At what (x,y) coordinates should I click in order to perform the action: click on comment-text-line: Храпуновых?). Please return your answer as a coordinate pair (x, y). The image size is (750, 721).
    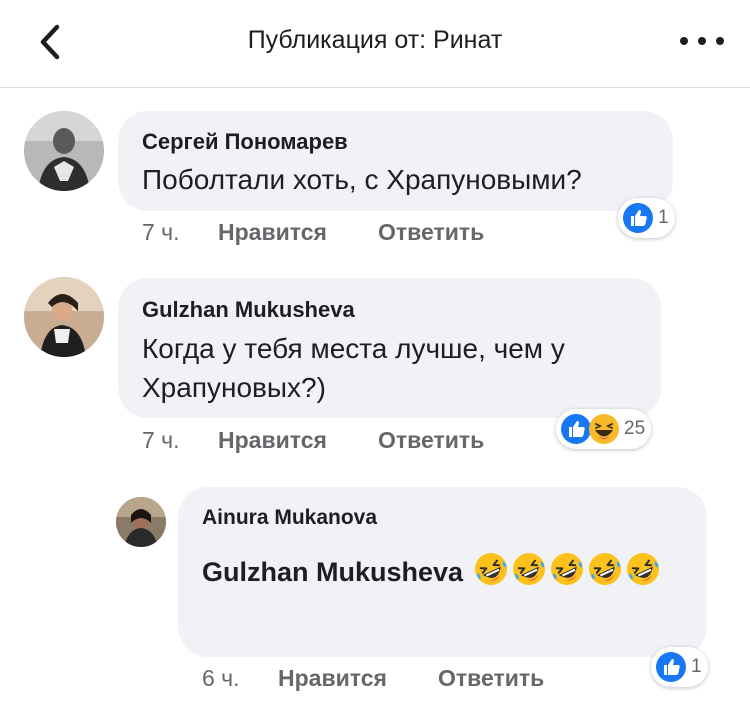
    Looking at the image, I should click on (234, 387).